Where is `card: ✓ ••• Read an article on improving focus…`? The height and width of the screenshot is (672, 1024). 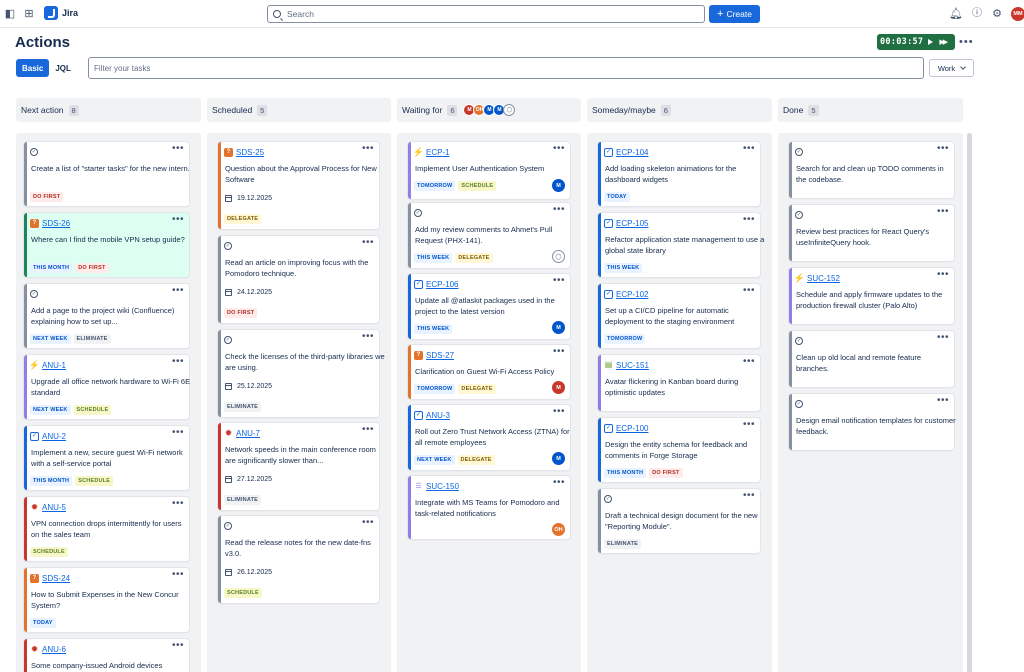
card: ✓ ••• Read an article on improving focus… is located at coordinates (298, 279).